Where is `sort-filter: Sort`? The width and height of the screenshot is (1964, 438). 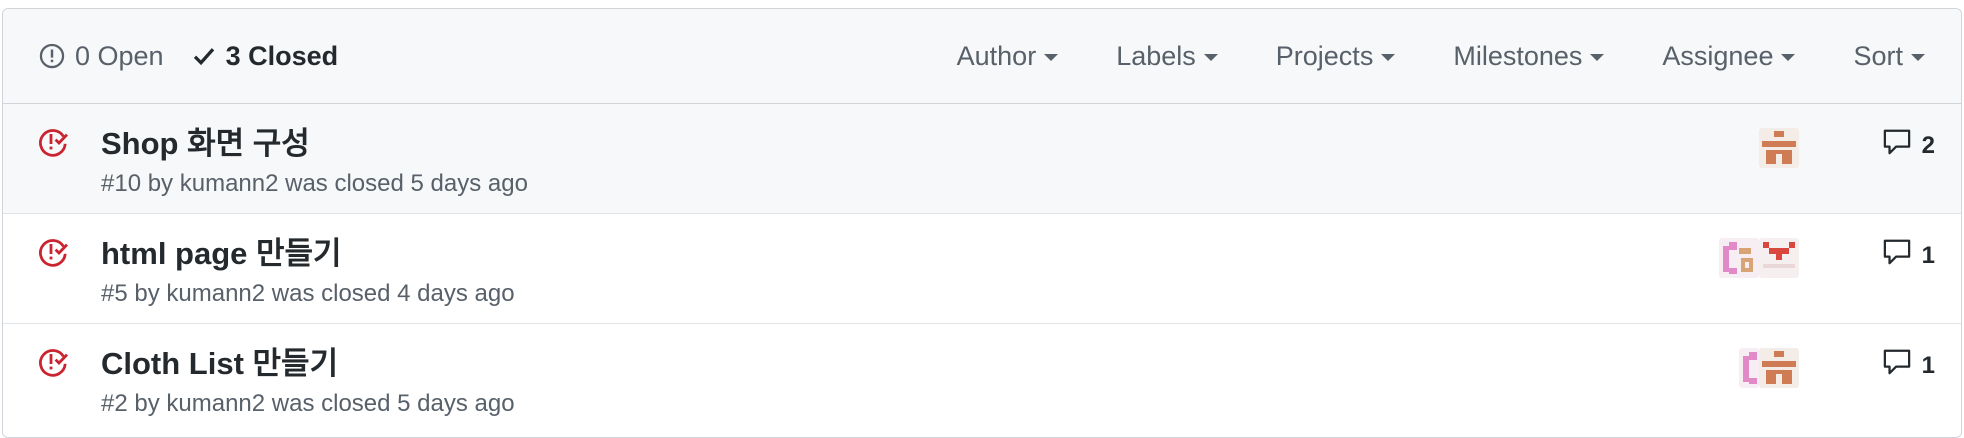
sort-filter: Sort is located at coordinates (1889, 56).